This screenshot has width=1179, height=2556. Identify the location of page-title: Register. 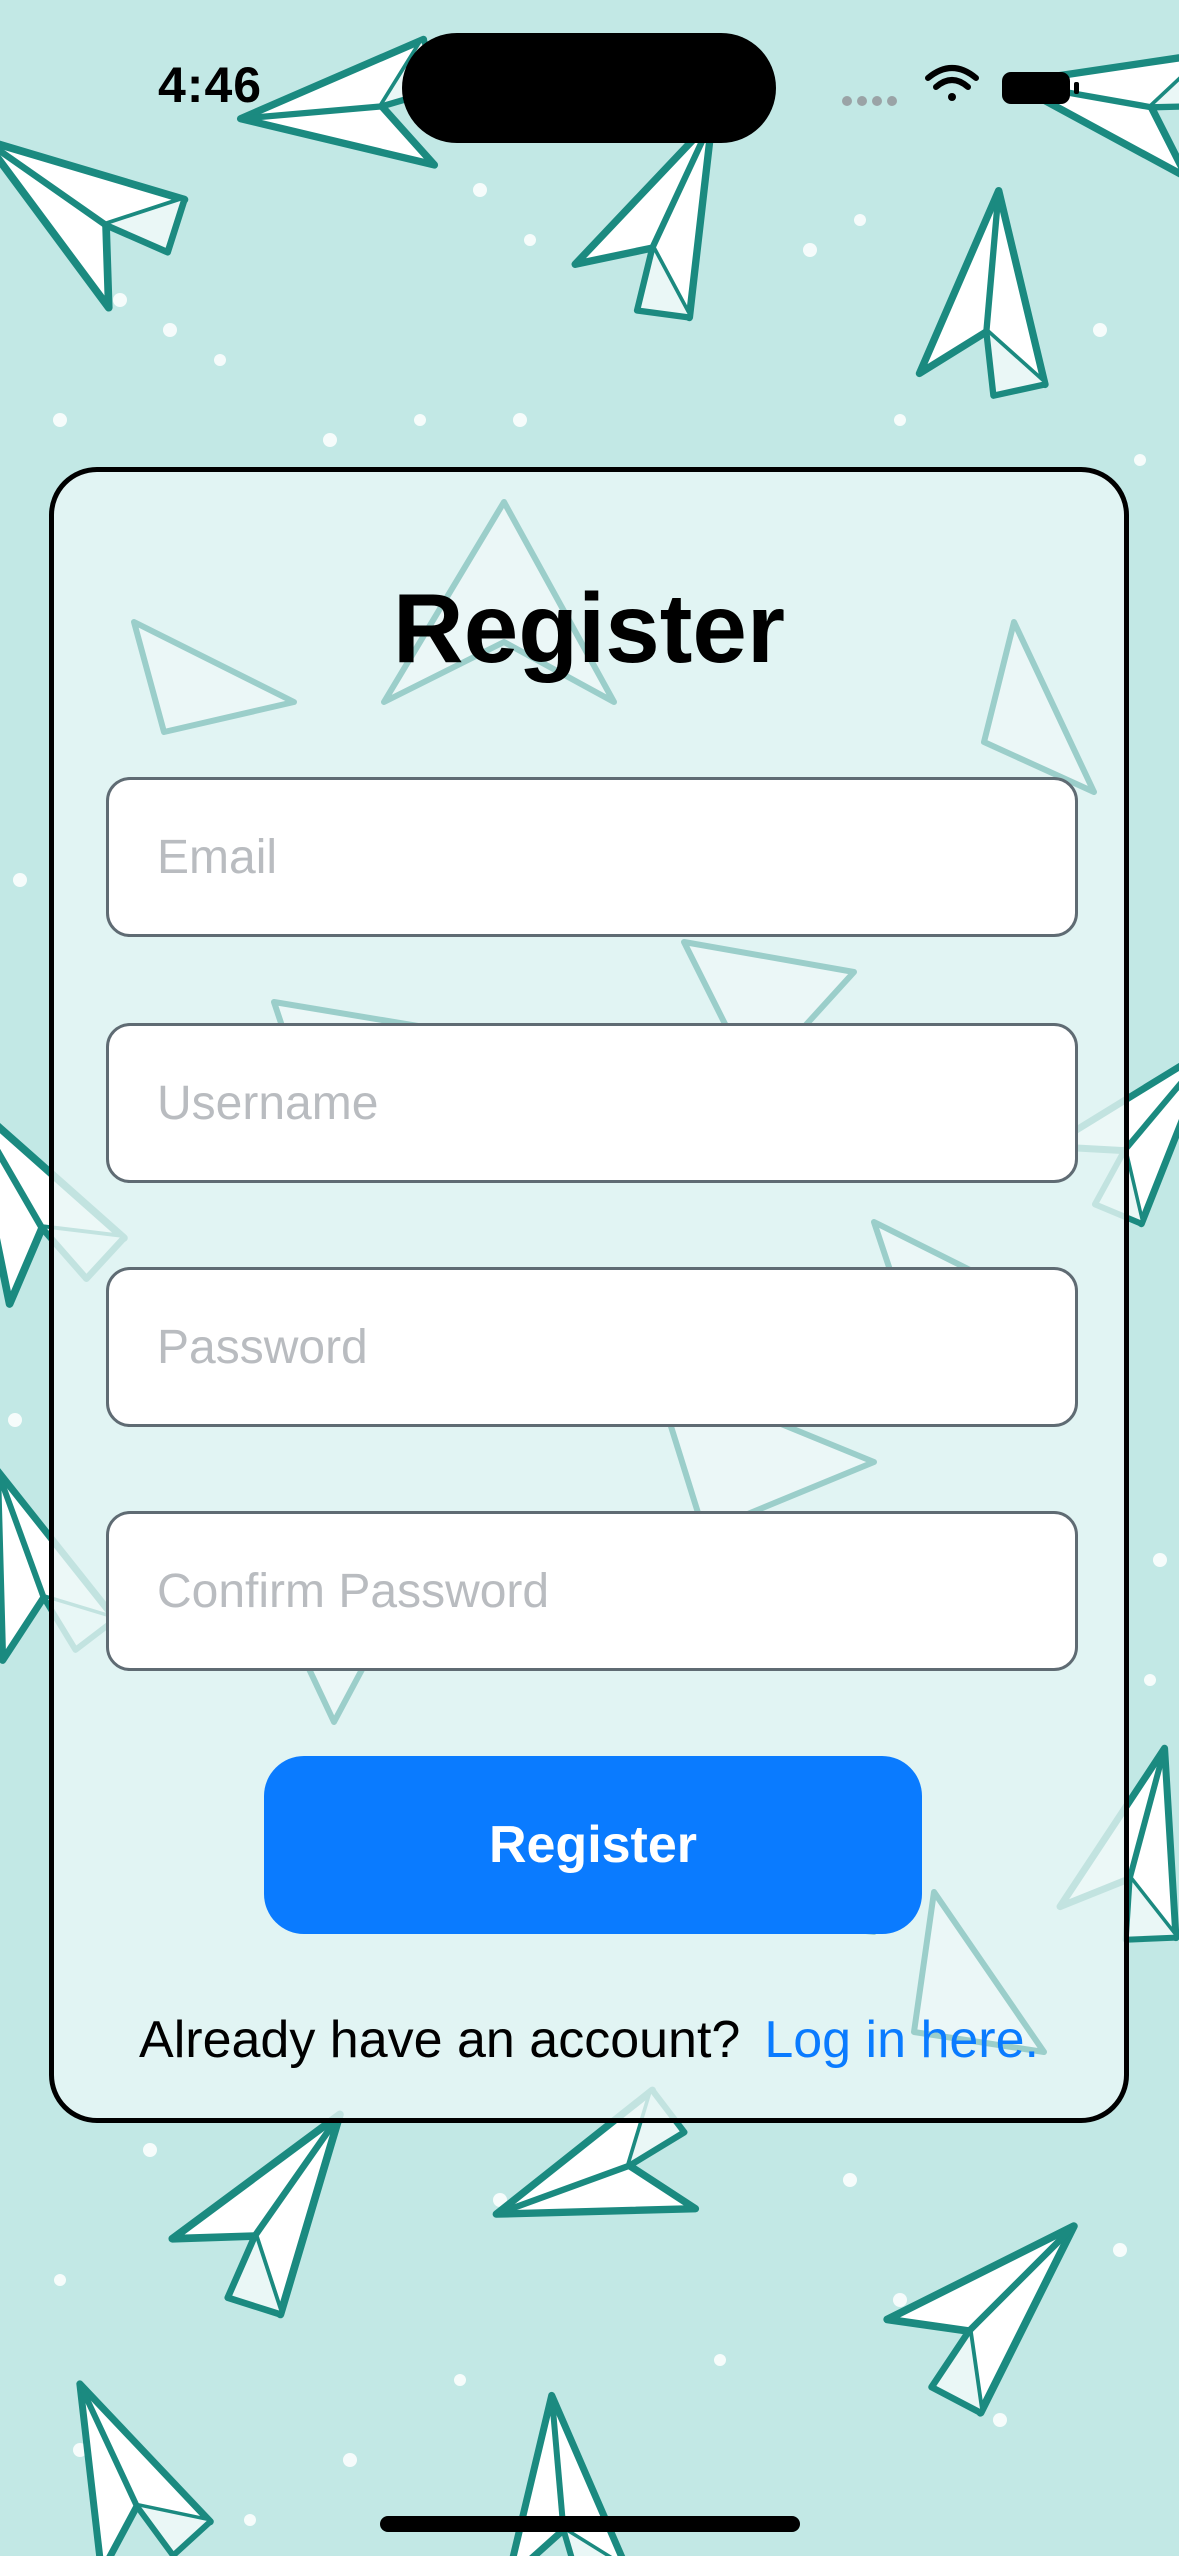
(589, 628).